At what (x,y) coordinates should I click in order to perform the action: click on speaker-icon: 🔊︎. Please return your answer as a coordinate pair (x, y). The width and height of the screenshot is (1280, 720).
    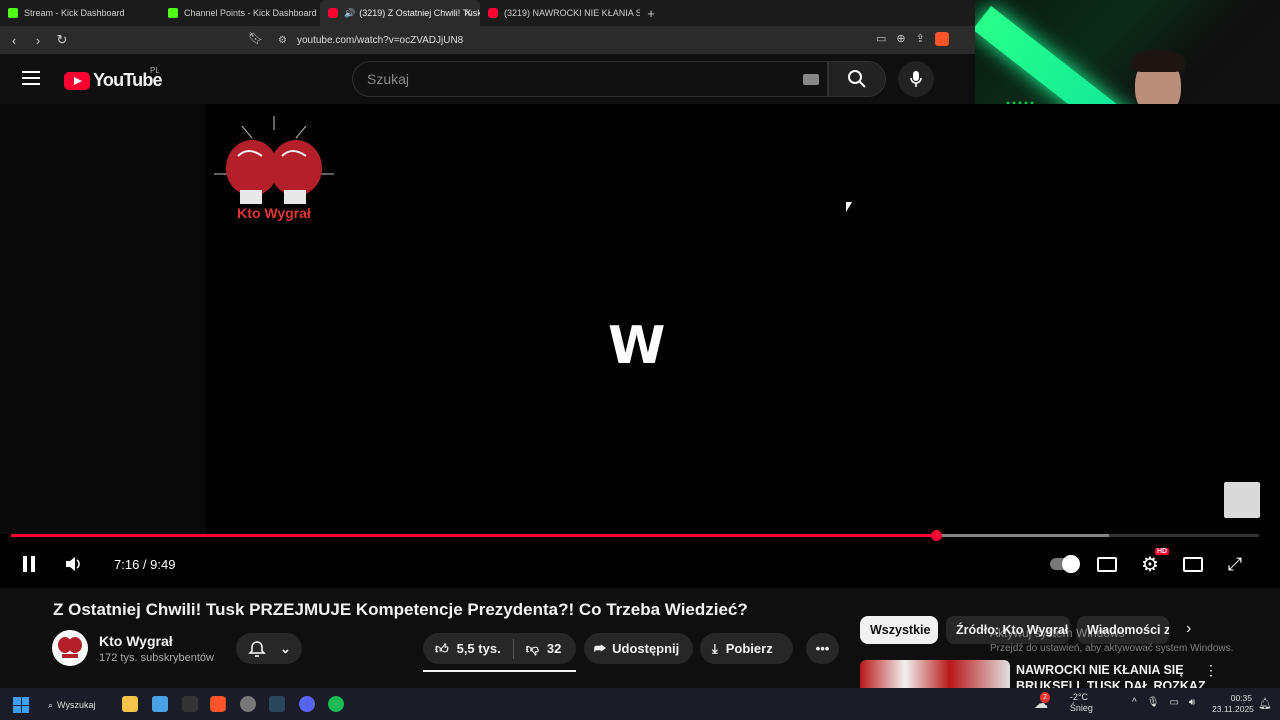
    Looking at the image, I should click on (1192, 702).